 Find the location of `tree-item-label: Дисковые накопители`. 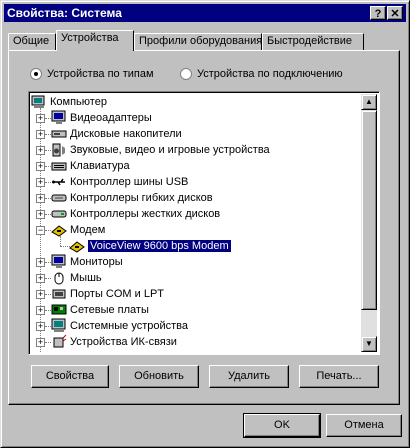

tree-item-label: Дисковые накопители is located at coordinates (126, 134).